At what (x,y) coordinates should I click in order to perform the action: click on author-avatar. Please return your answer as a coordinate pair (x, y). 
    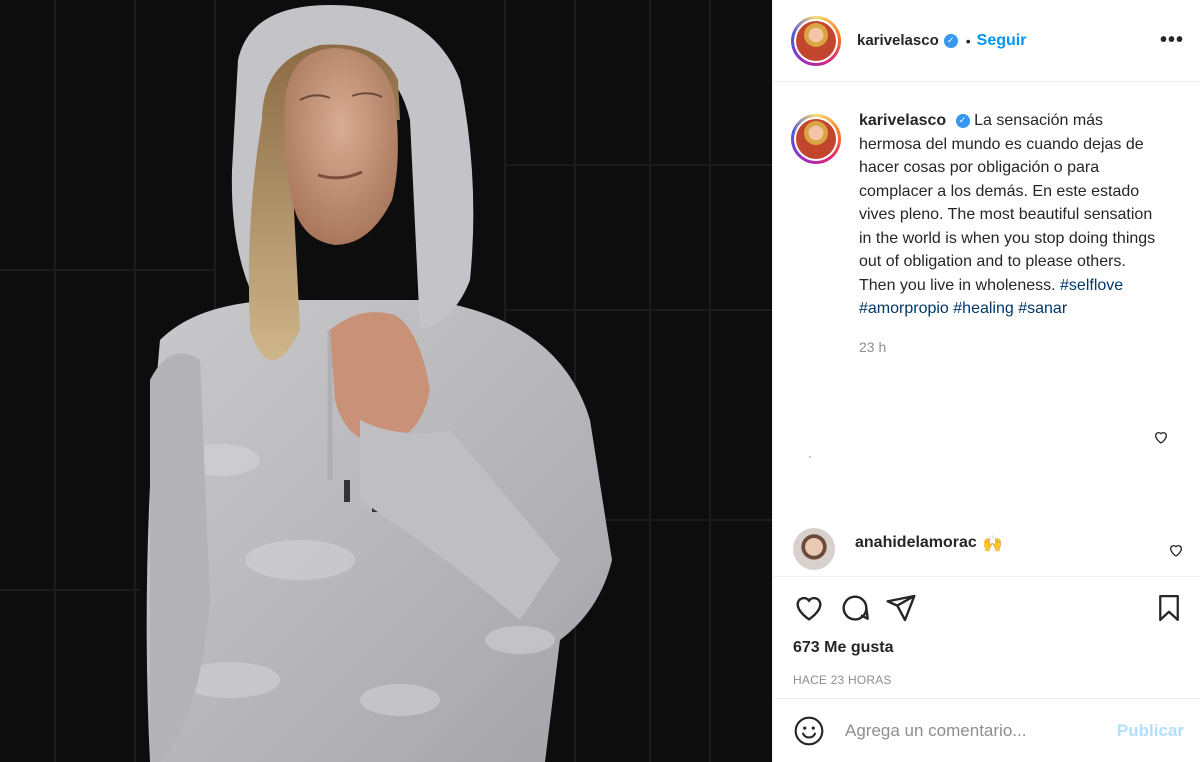
    Looking at the image, I should click on (816, 40).